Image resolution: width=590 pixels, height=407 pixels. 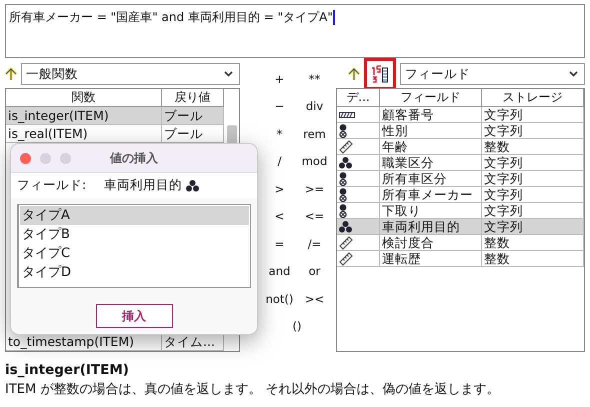 What do you see at coordinates (280, 216) in the screenshot?
I see `operator-button: <` at bounding box center [280, 216].